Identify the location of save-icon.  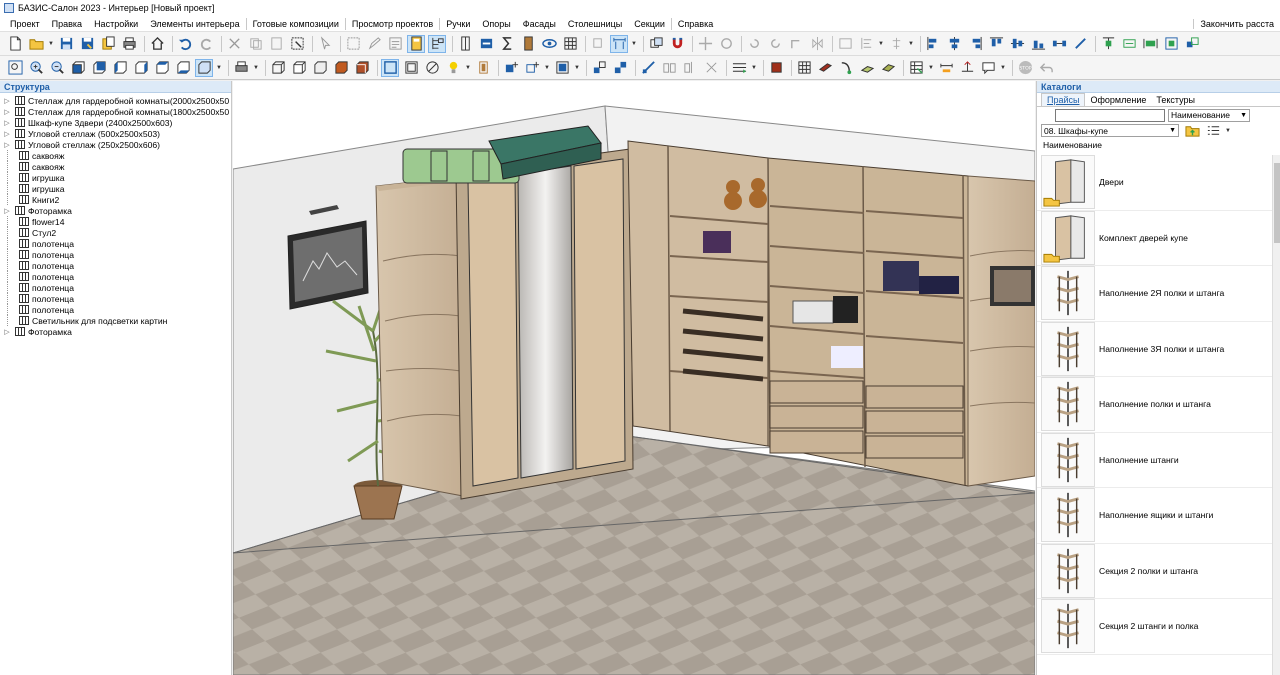
(66, 44).